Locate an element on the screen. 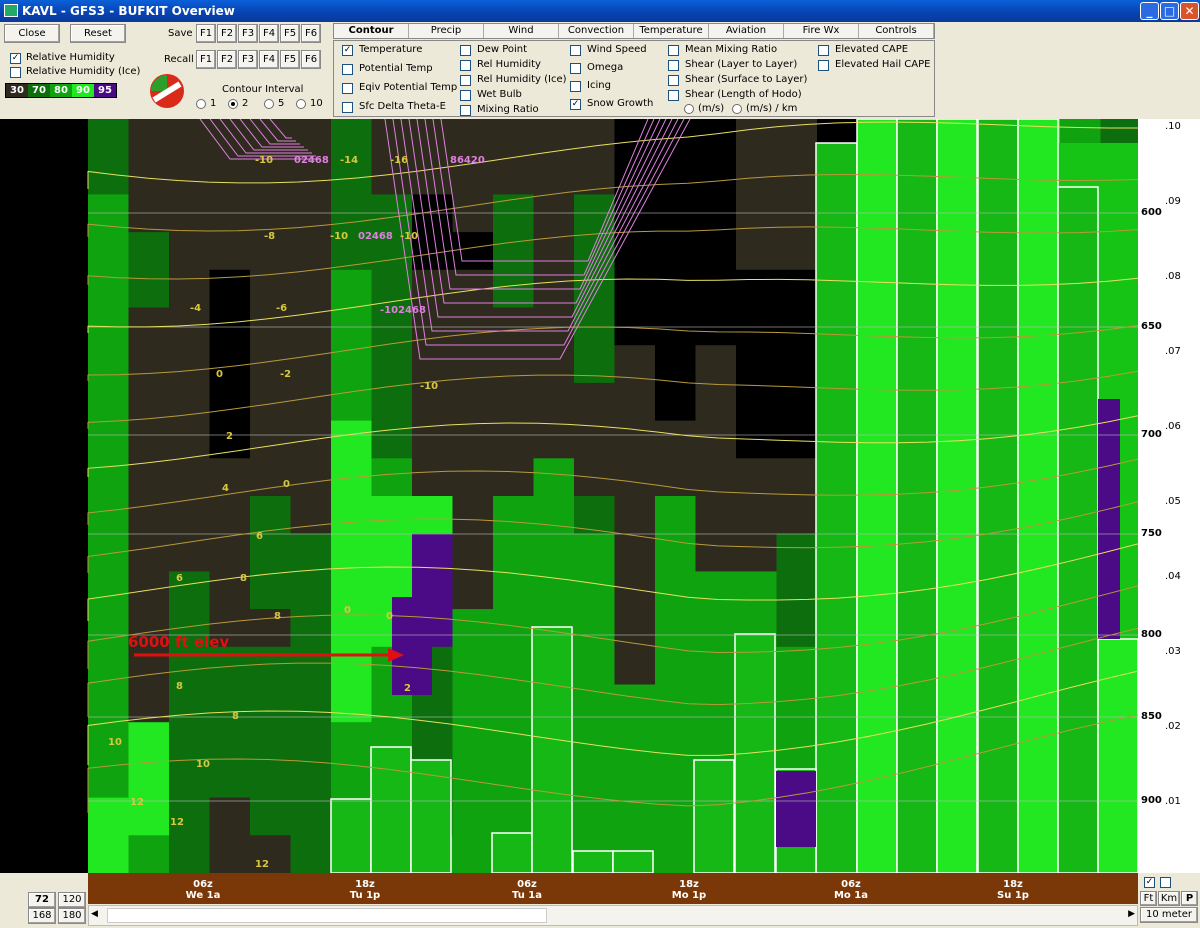  save-f6-button: F6 is located at coordinates (311, 33).